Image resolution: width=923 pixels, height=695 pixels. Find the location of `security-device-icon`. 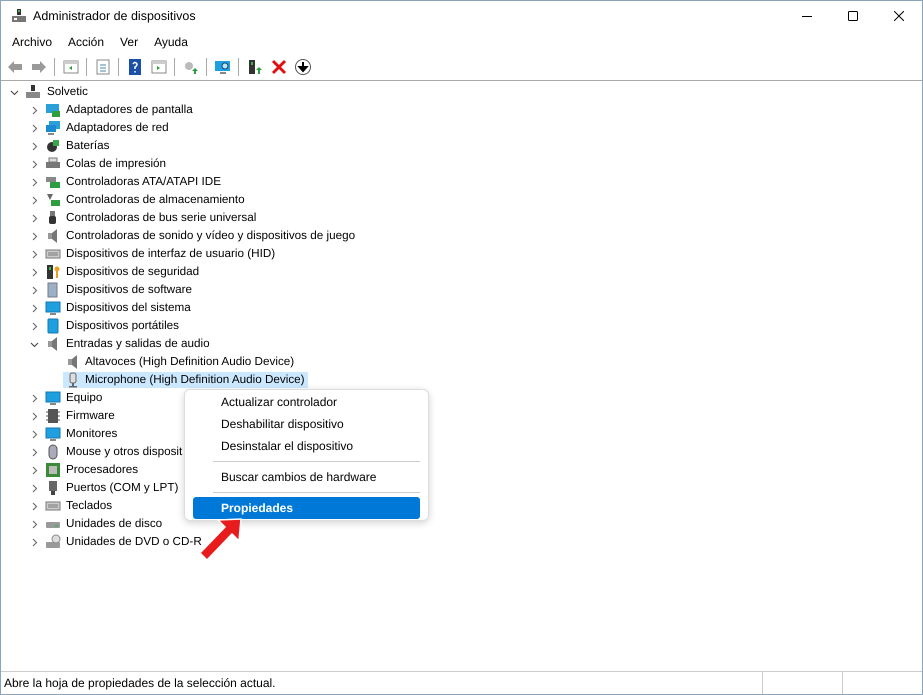

security-device-icon is located at coordinates (53, 272).